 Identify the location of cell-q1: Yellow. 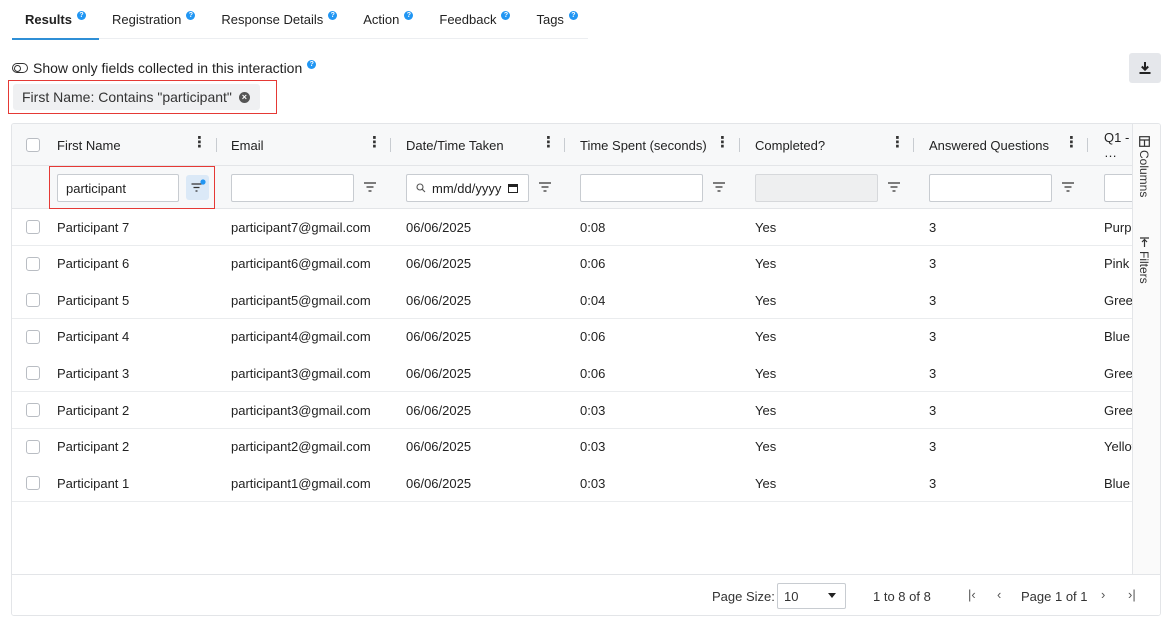
(1118, 447).